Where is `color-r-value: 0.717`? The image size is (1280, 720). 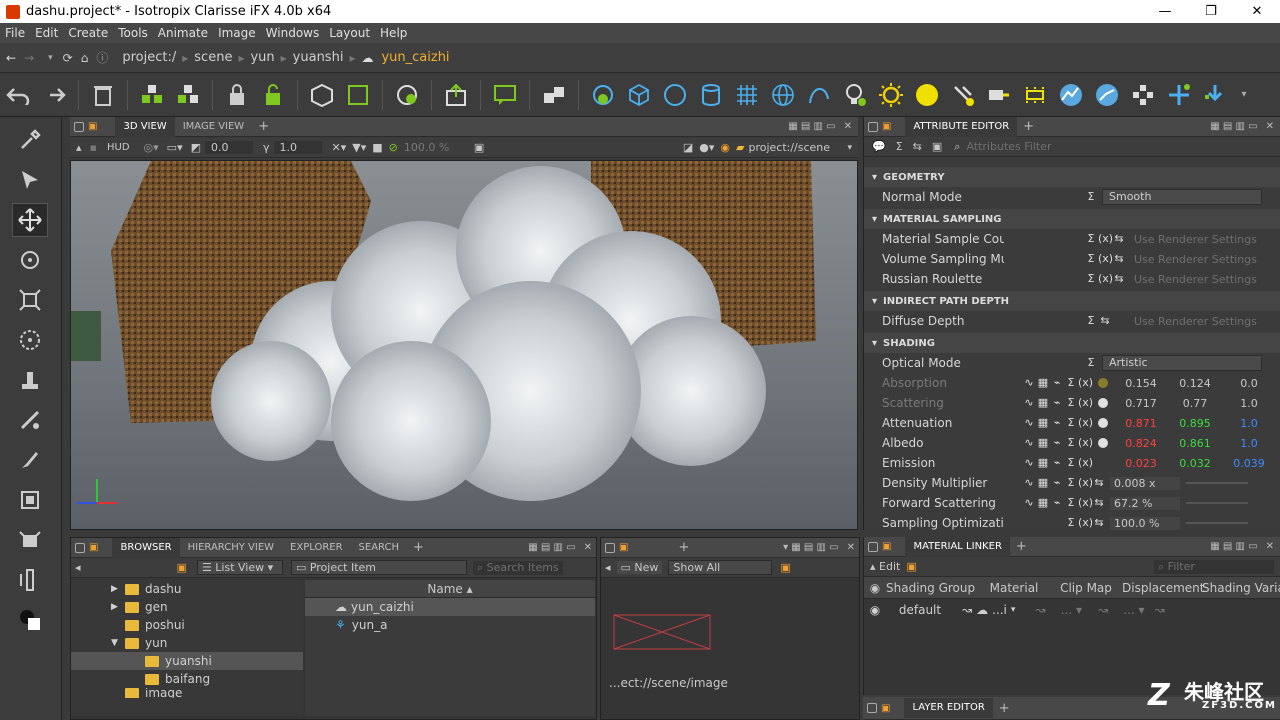 color-r-value: 0.717 is located at coordinates (1141, 403).